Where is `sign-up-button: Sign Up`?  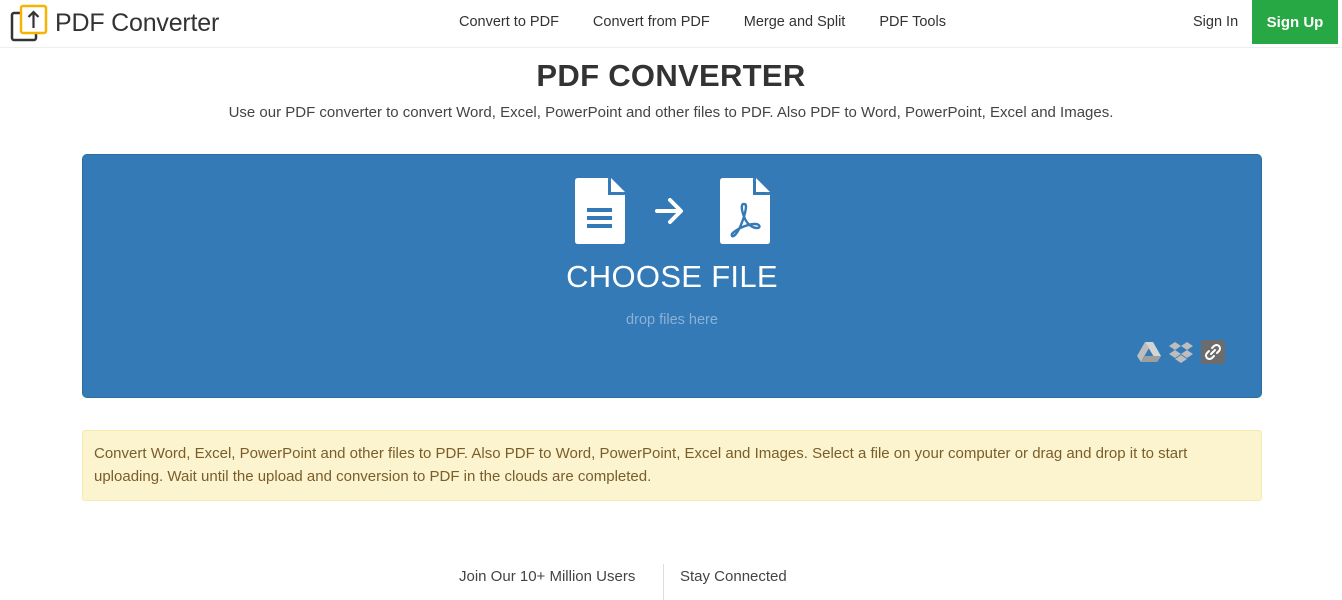 sign-up-button: Sign Up is located at coordinates (1295, 22).